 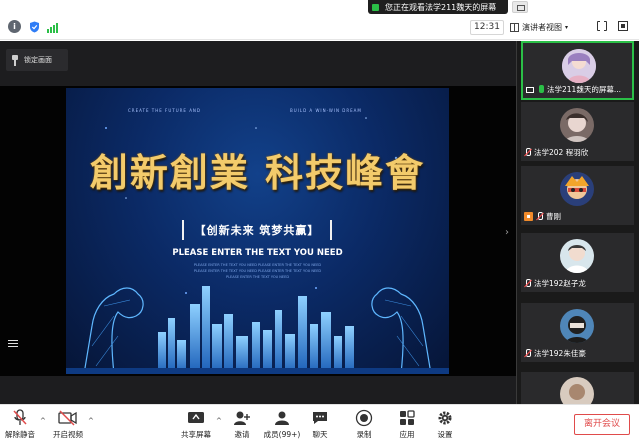 What do you see at coordinates (364, 418) in the screenshot?
I see `record-icon` at bounding box center [364, 418].